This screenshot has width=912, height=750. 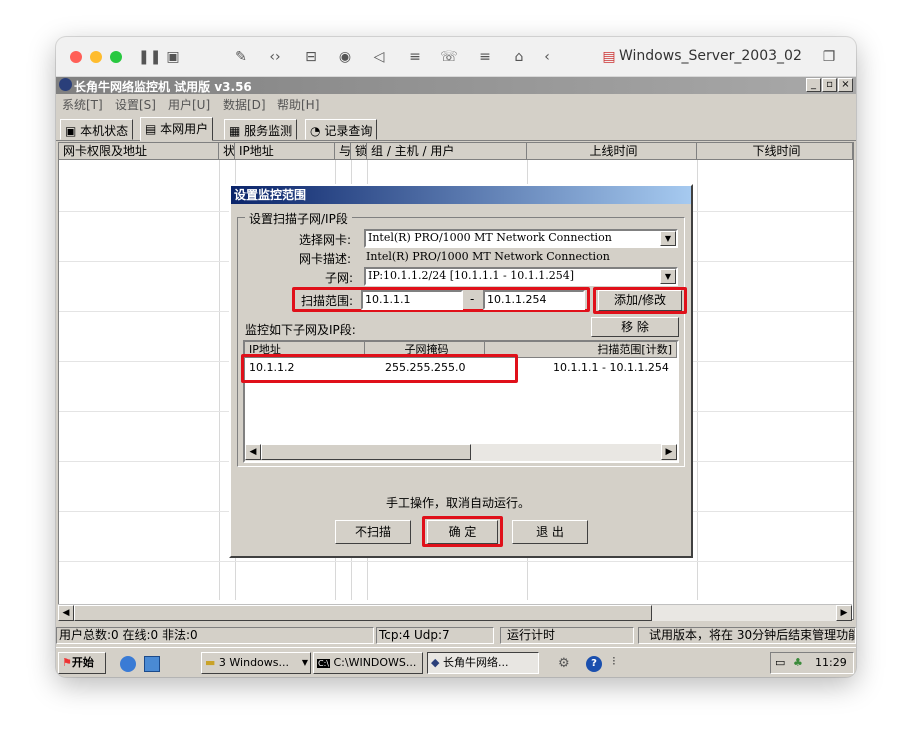 I want to click on status-user-counts: 用户总数:0 在线:0 非法:0, so click(x=215, y=635).